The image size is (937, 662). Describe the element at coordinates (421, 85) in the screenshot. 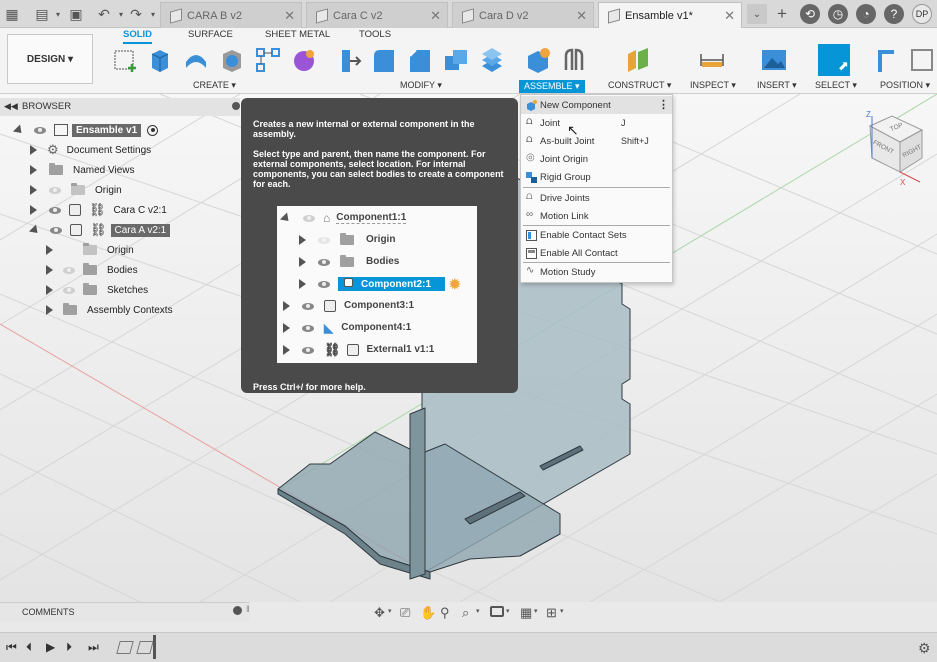

I see `modify-group-label: MODIFY ▾` at that location.